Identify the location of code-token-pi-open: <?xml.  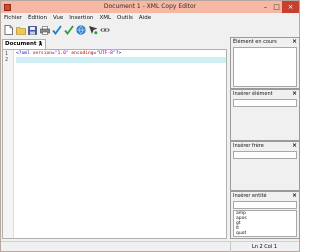
(23, 53).